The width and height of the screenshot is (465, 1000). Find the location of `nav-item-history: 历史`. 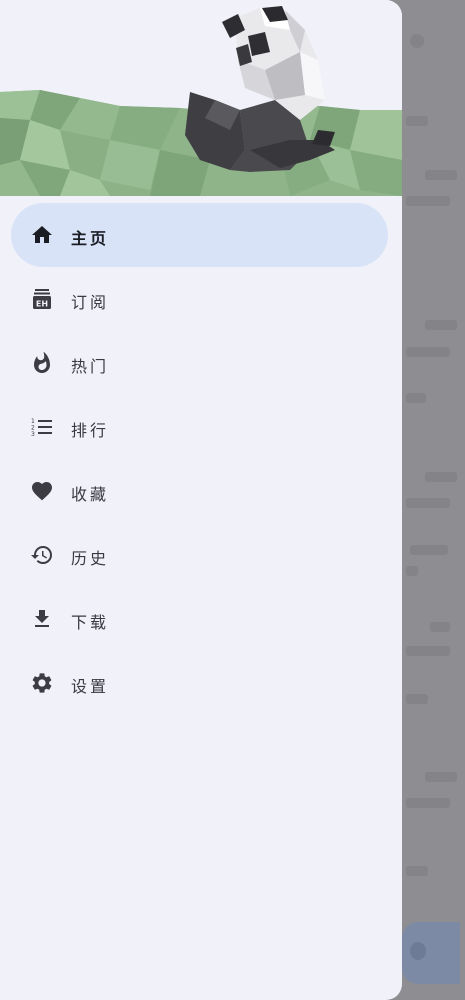

nav-item-history: 历史 is located at coordinates (199, 555).